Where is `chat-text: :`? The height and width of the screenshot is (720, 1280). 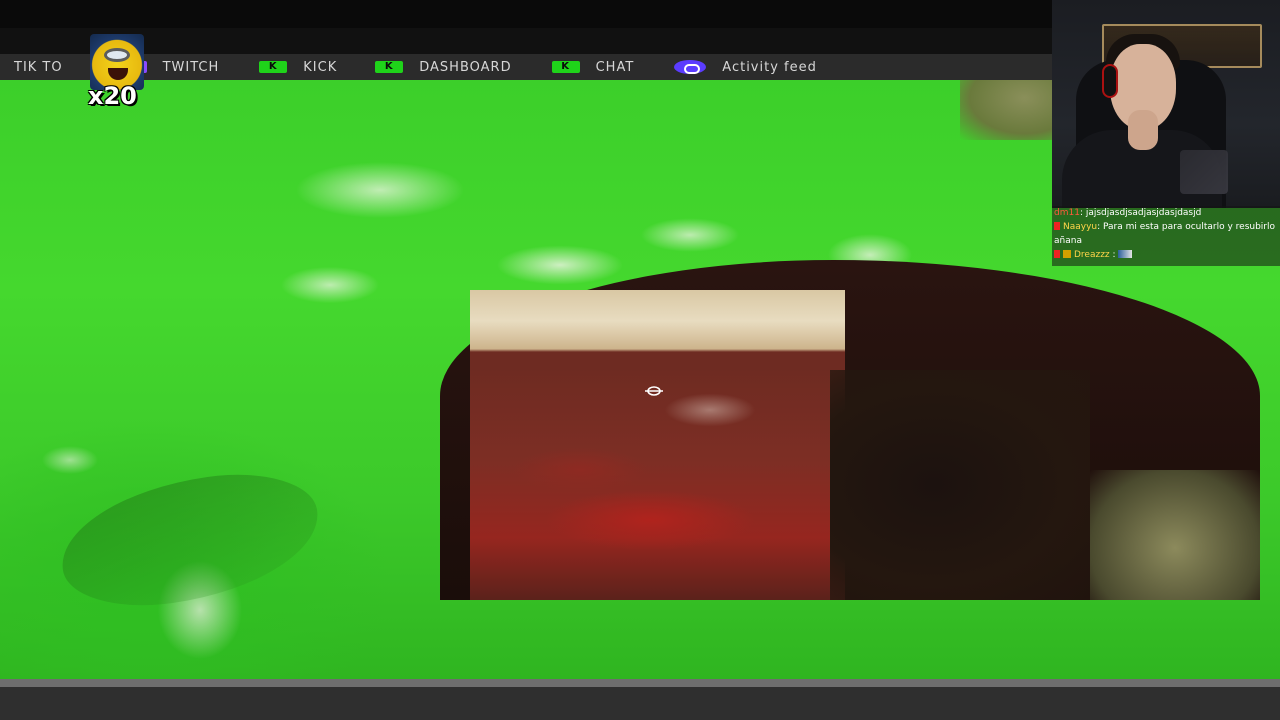
chat-text: : is located at coordinates (1112, 255).